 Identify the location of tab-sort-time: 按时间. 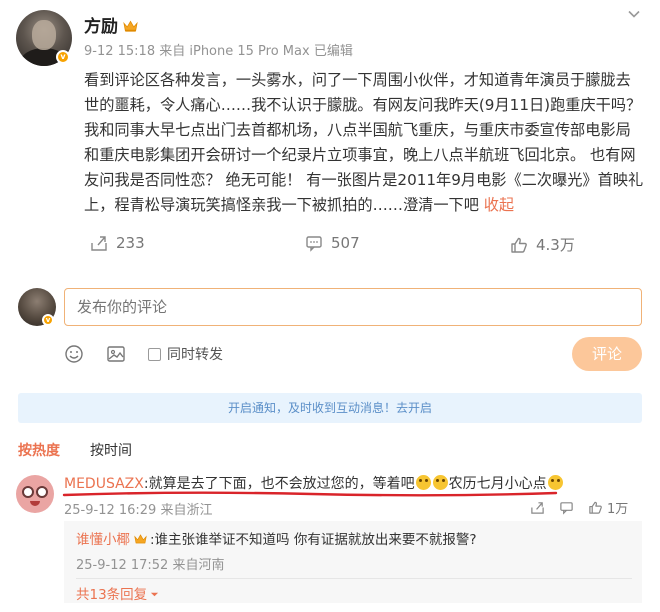
(111, 450).